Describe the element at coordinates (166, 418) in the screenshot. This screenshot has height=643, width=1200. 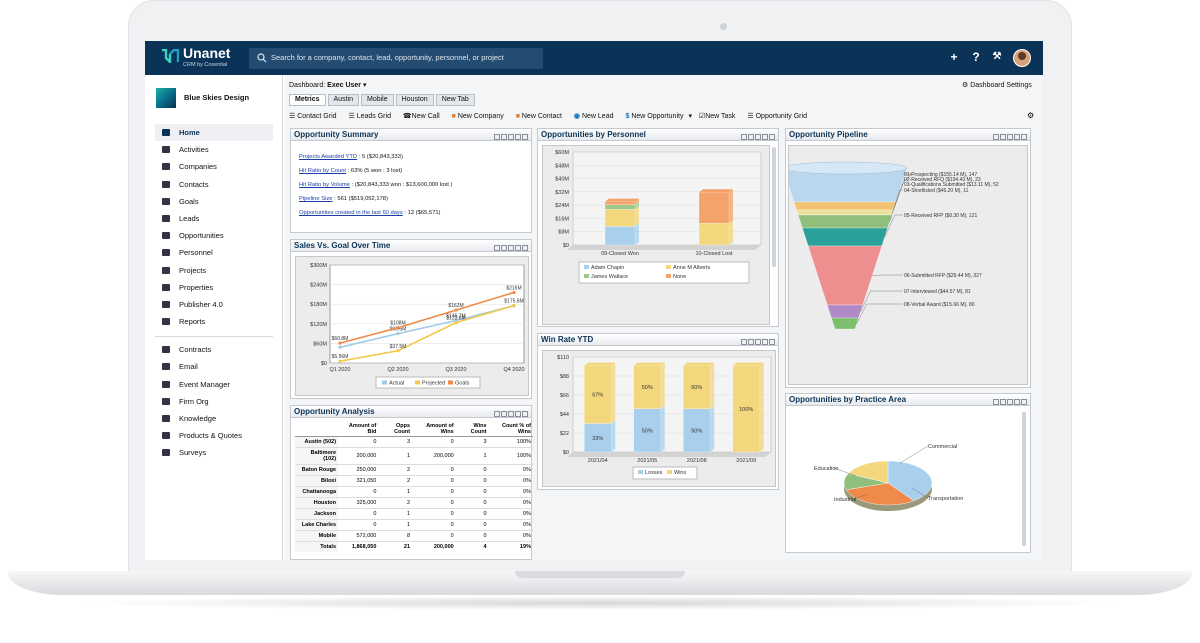
I see `bulb-icon` at that location.